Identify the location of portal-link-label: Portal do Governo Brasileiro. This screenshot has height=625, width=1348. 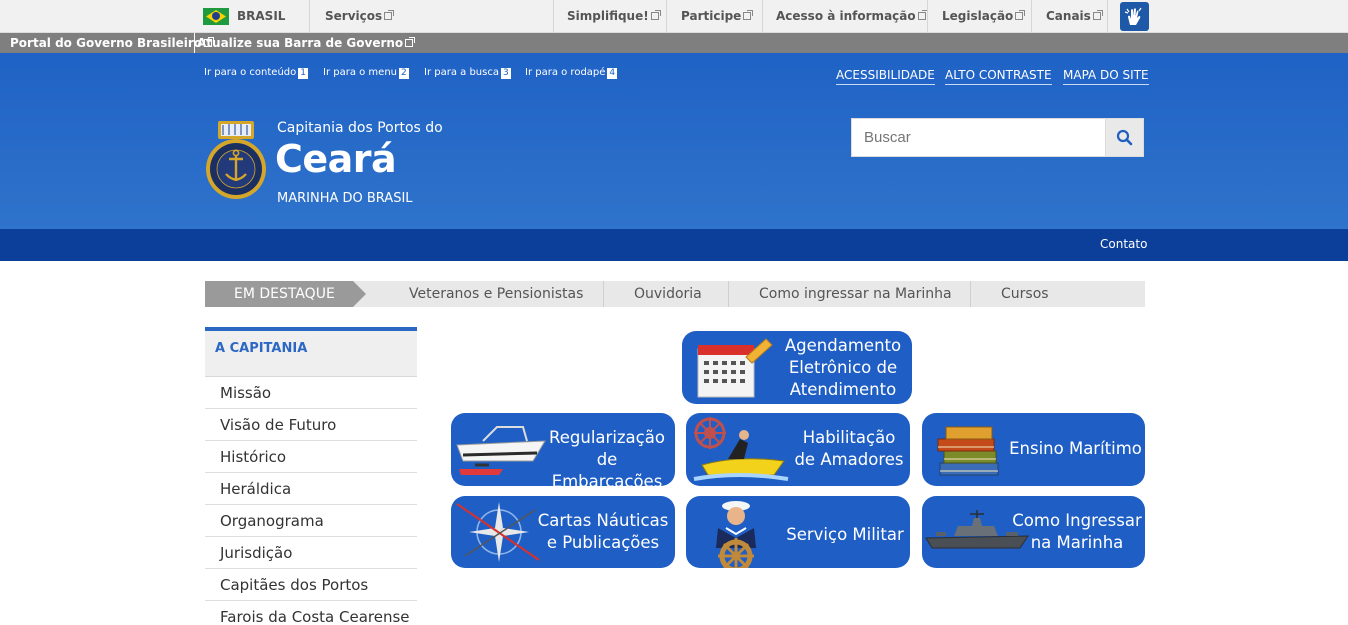
(106, 43).